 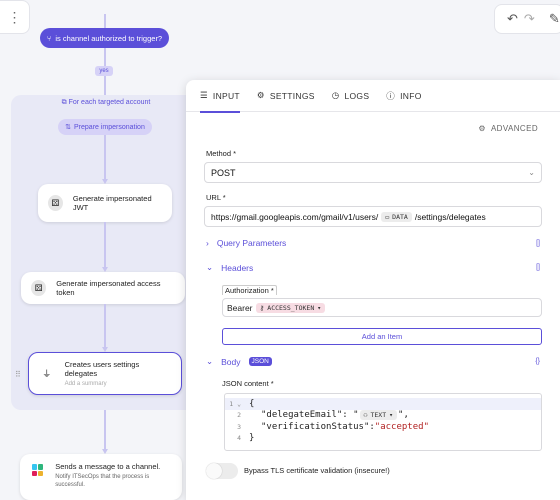 I want to click on loop-title: ⧉ For each targeted account, so click(x=106, y=103).